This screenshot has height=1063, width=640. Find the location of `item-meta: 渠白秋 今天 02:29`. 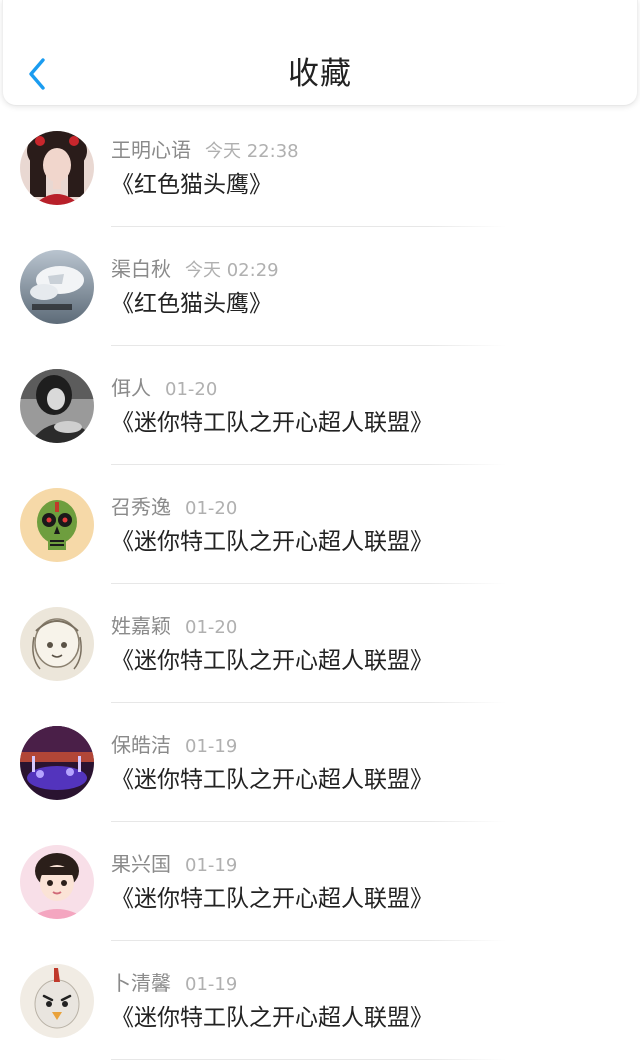

item-meta: 渠白秋 今天 02:29 is located at coordinates (195, 269).